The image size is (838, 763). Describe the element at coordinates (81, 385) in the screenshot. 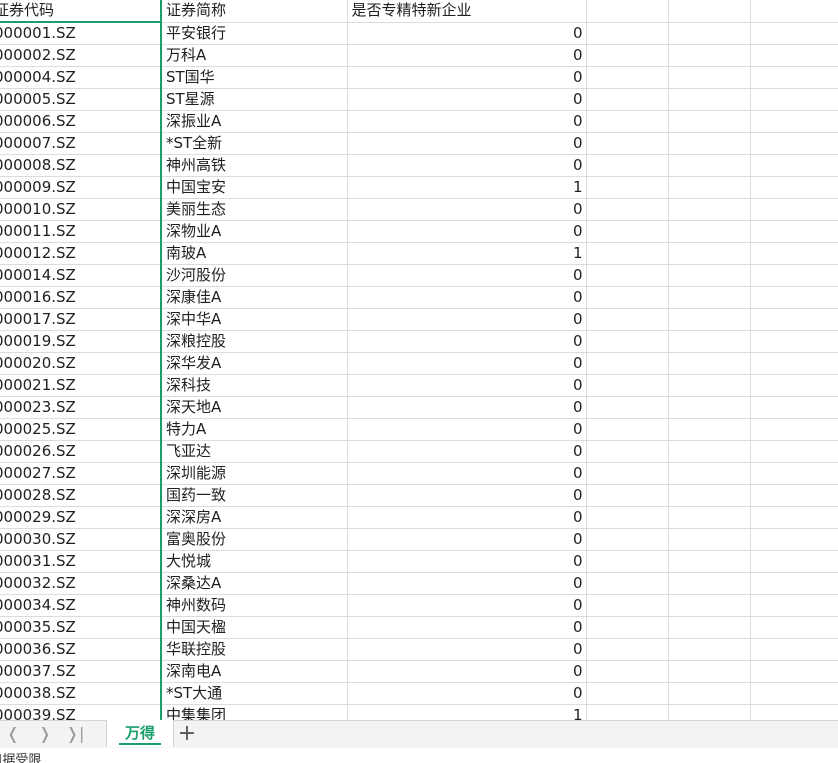

I see `cell-code: 000021.SZ` at that location.